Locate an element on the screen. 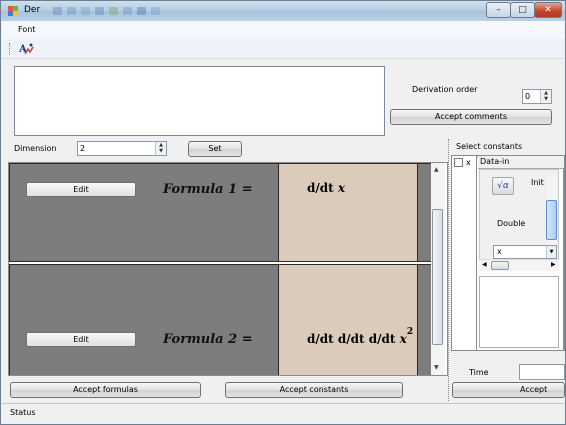 The image size is (566, 425). dimension-label: Dimension is located at coordinates (35, 148).